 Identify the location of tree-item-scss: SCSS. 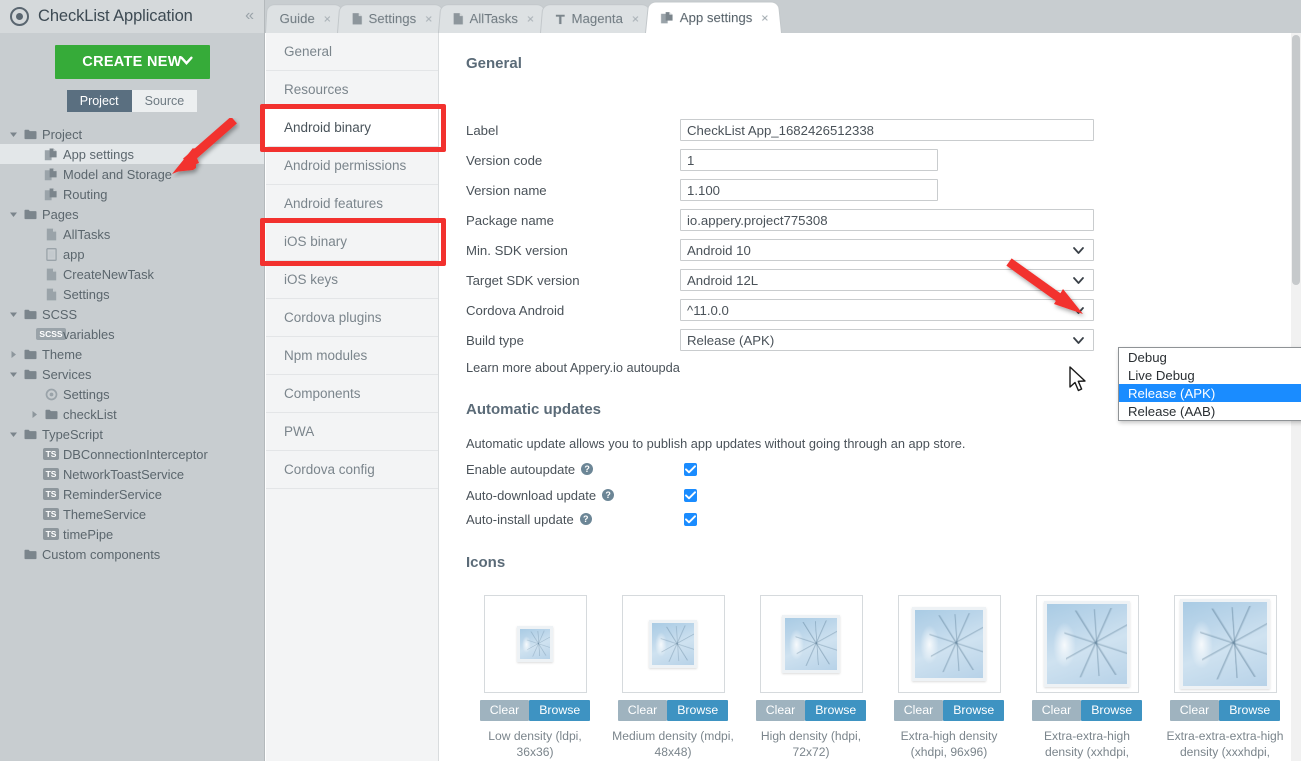
(132, 314).